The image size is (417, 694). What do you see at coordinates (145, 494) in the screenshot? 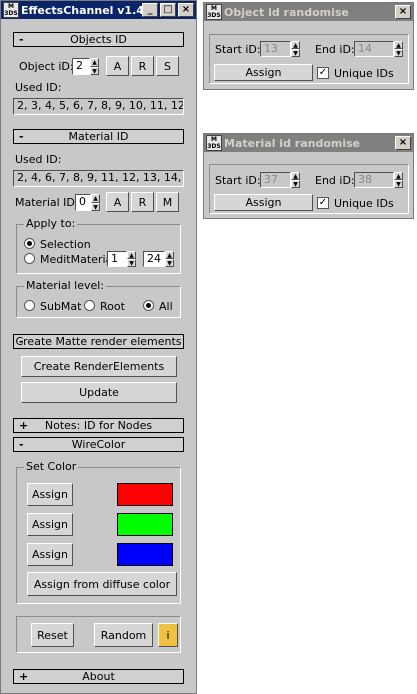
I see `color-swatch-red` at bounding box center [145, 494].